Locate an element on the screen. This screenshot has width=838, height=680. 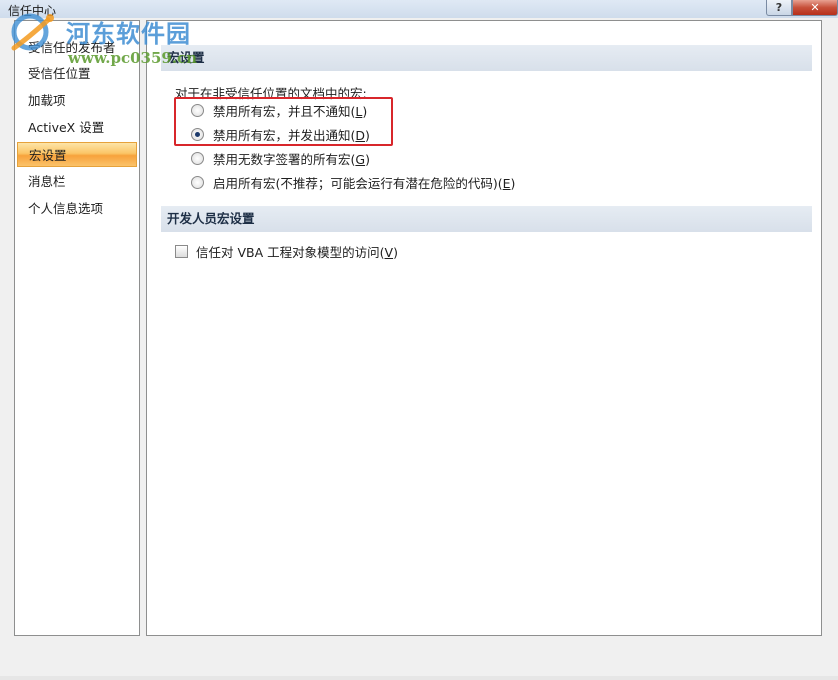
watermark-logo-icon is located at coordinates (32, 32).